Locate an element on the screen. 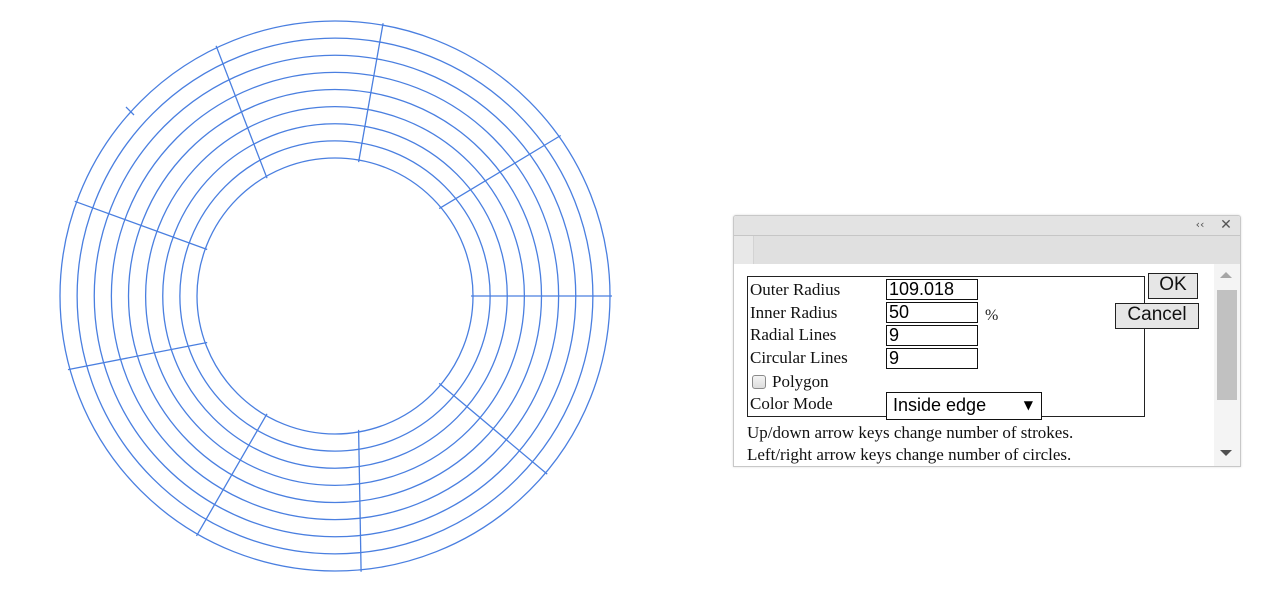 Image resolution: width=1280 pixels, height=598 pixels. polygon-label: Polygon is located at coordinates (800, 381).